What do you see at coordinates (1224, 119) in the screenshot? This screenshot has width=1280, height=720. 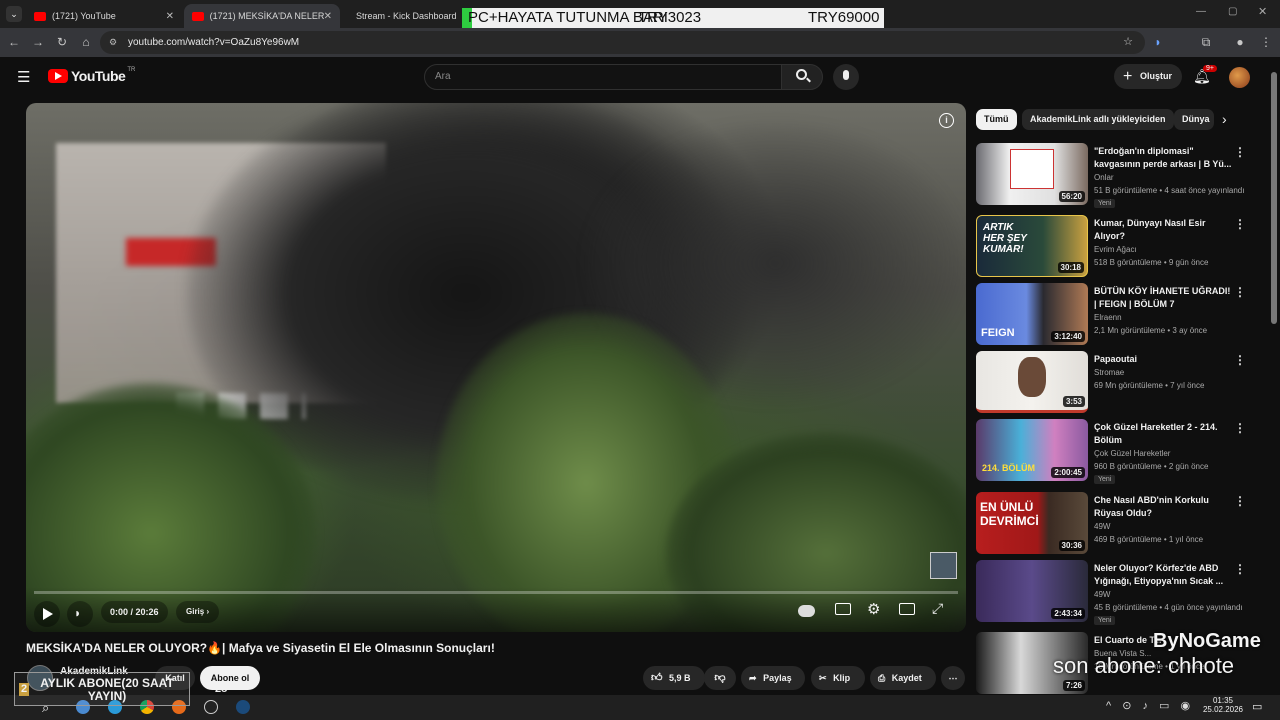 I see `chevron-right-icon: ›` at bounding box center [1224, 119].